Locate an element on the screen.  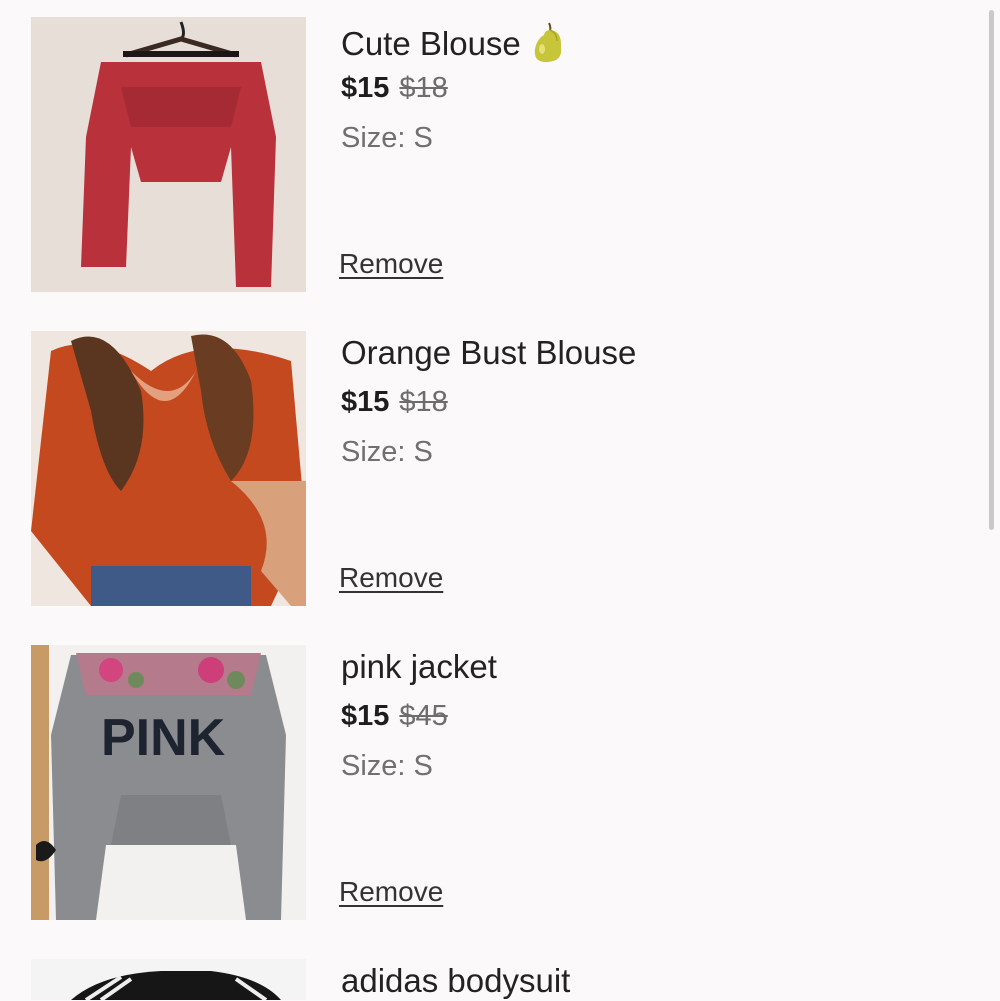
adidas-top-photo is located at coordinates (168, 979).